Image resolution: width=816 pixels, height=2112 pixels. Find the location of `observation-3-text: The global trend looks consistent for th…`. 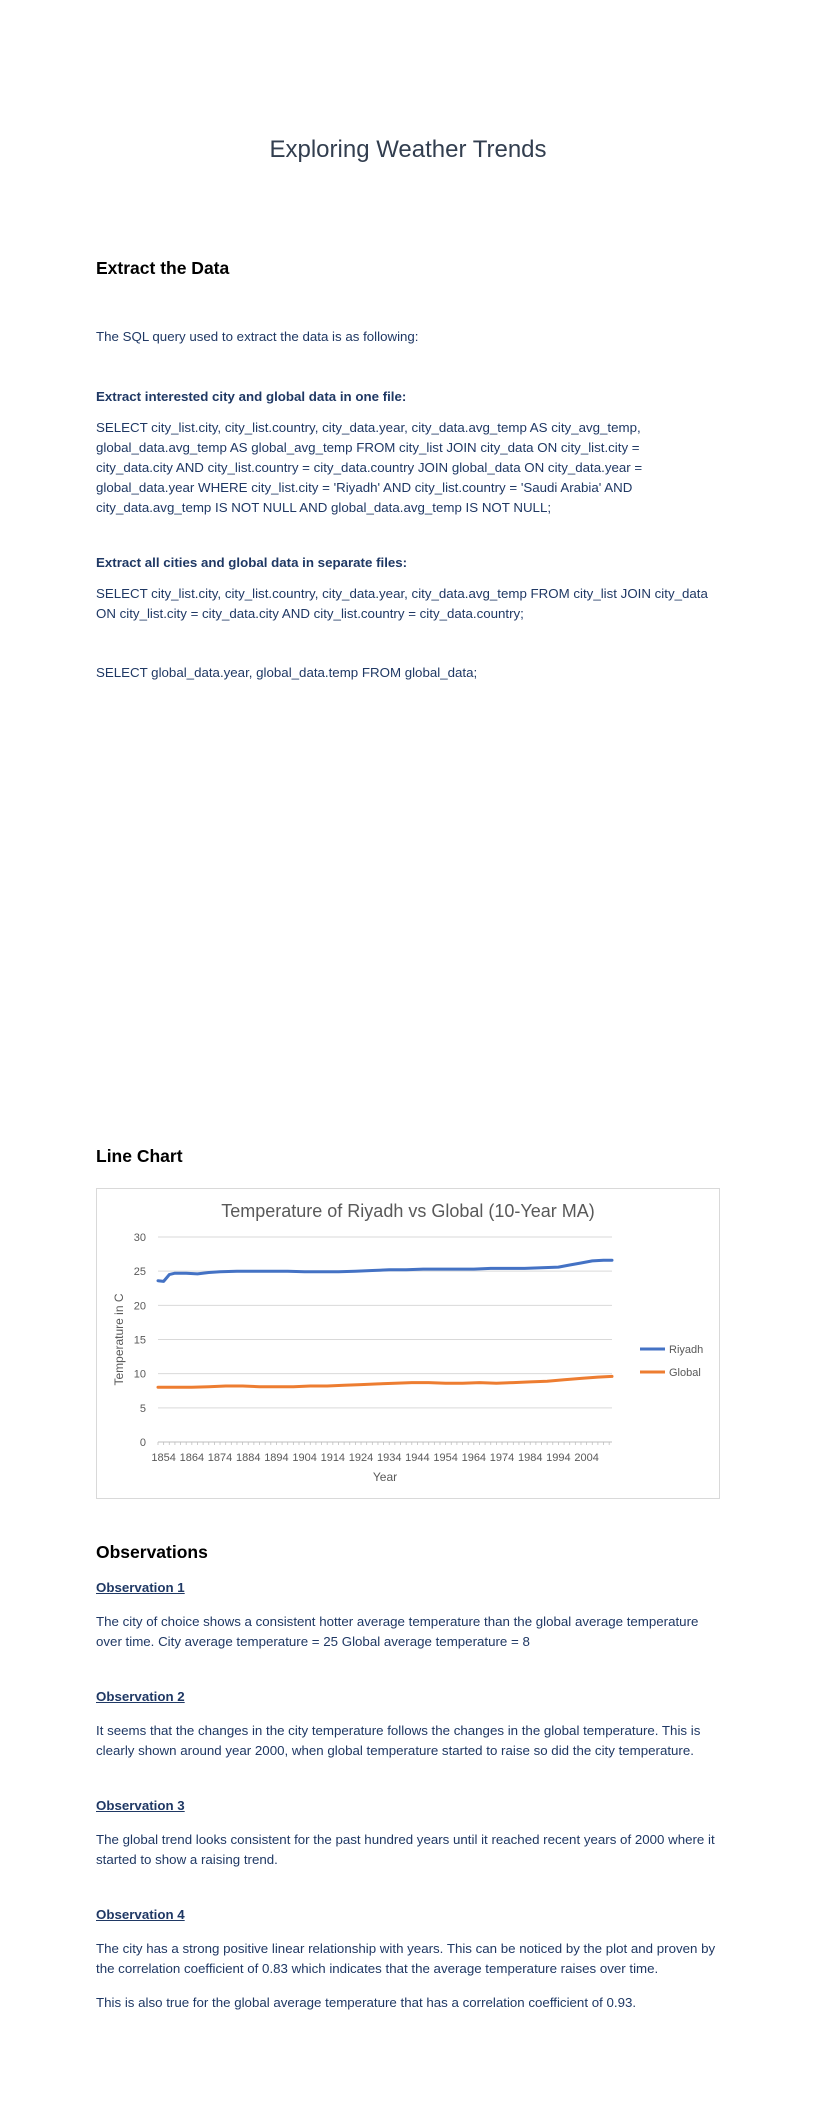

observation-3-text: The global trend looks consistent for th… is located at coordinates (405, 1849).